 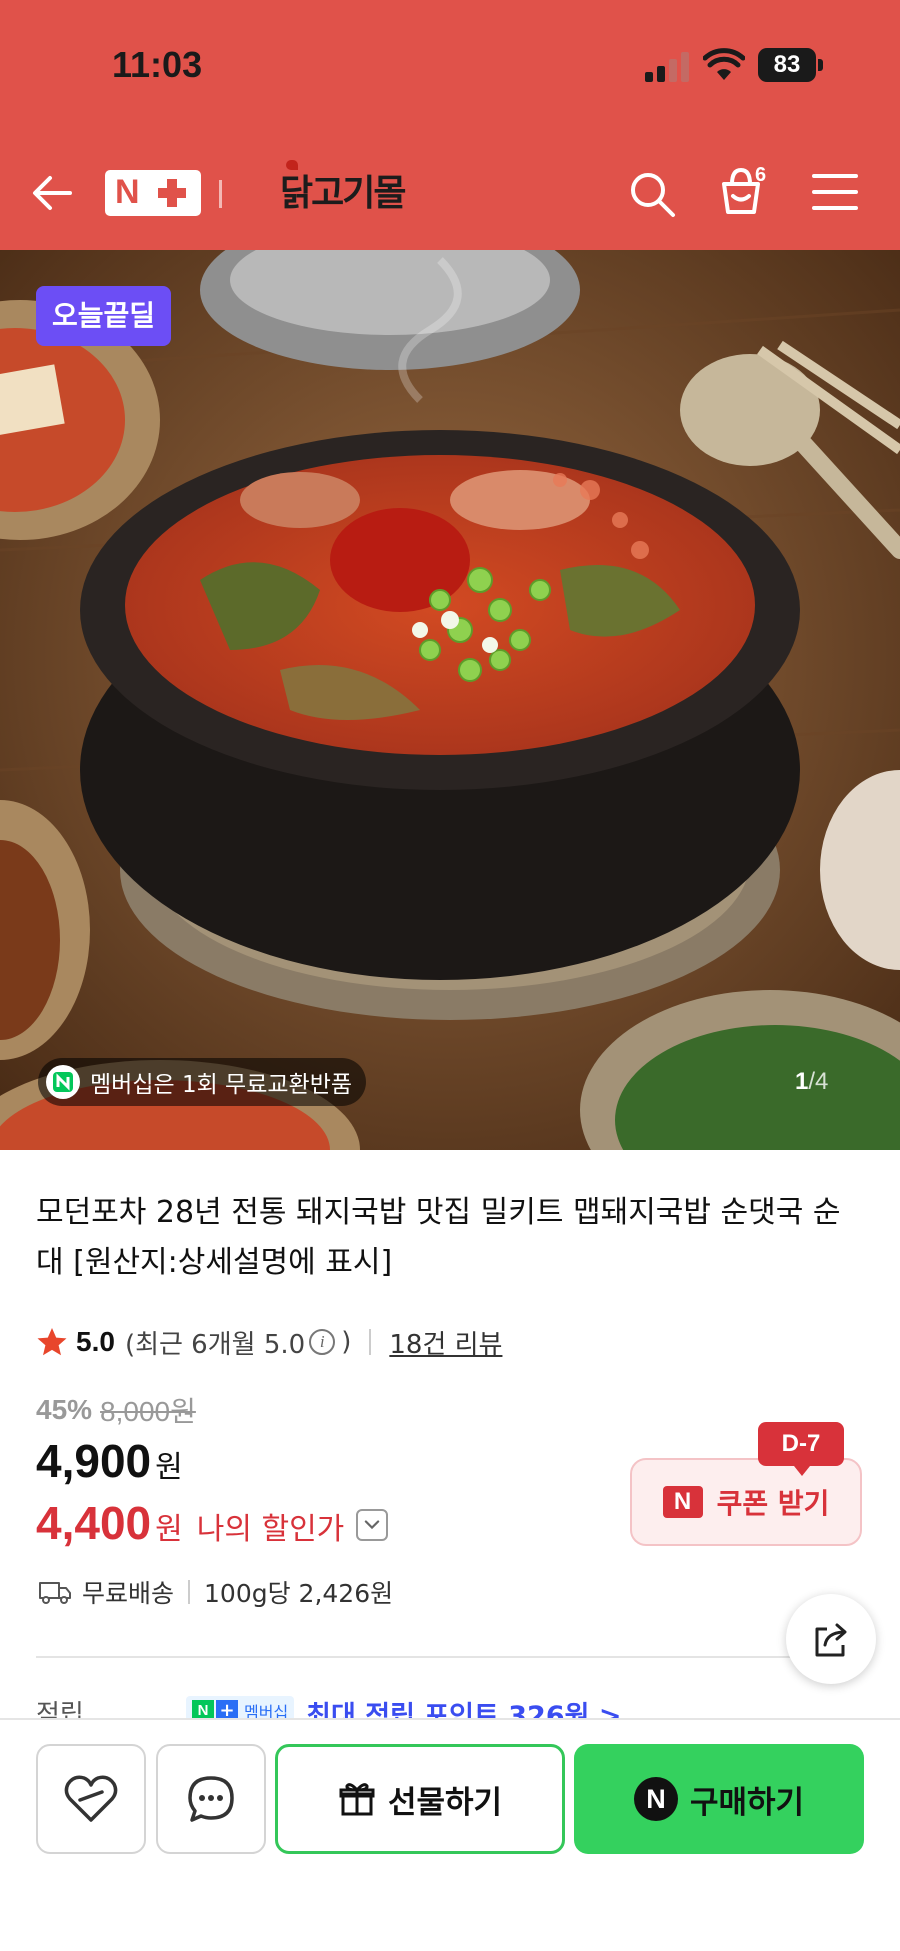 What do you see at coordinates (322, 1342) in the screenshot?
I see `info-icon: i` at bounding box center [322, 1342].